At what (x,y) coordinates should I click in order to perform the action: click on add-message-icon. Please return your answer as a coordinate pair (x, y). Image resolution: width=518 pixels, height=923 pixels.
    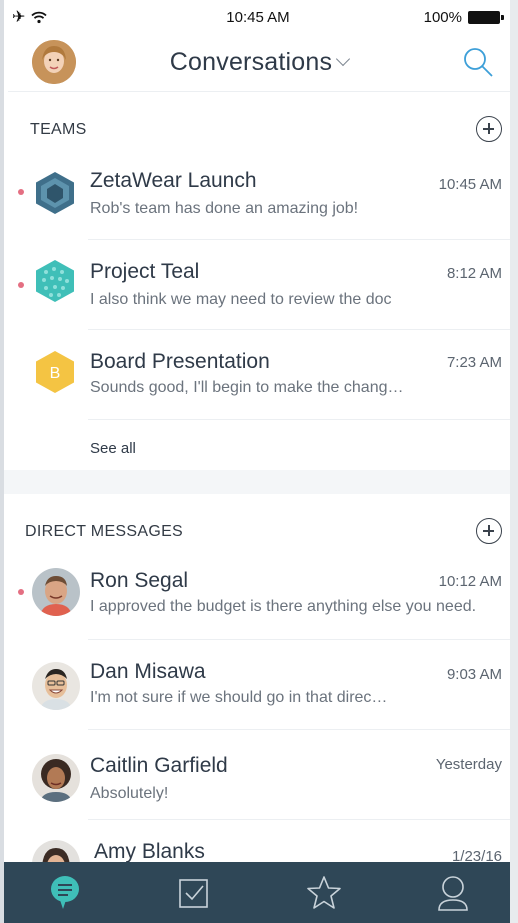
    Looking at the image, I should click on (489, 531).